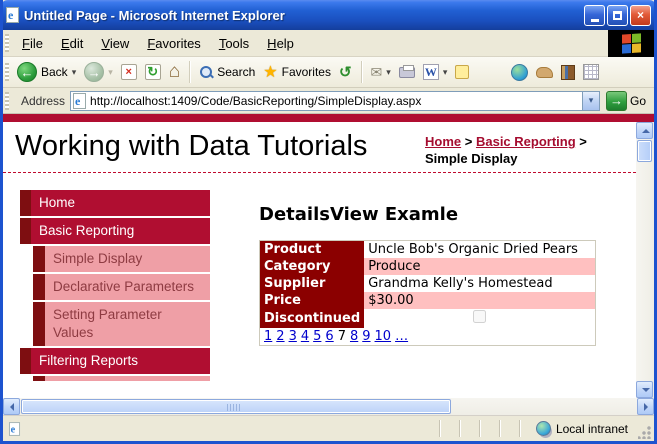  Describe the element at coordinates (121, 259) in the screenshot. I see `sidebar-item-simple-display: Simple Display` at that location.